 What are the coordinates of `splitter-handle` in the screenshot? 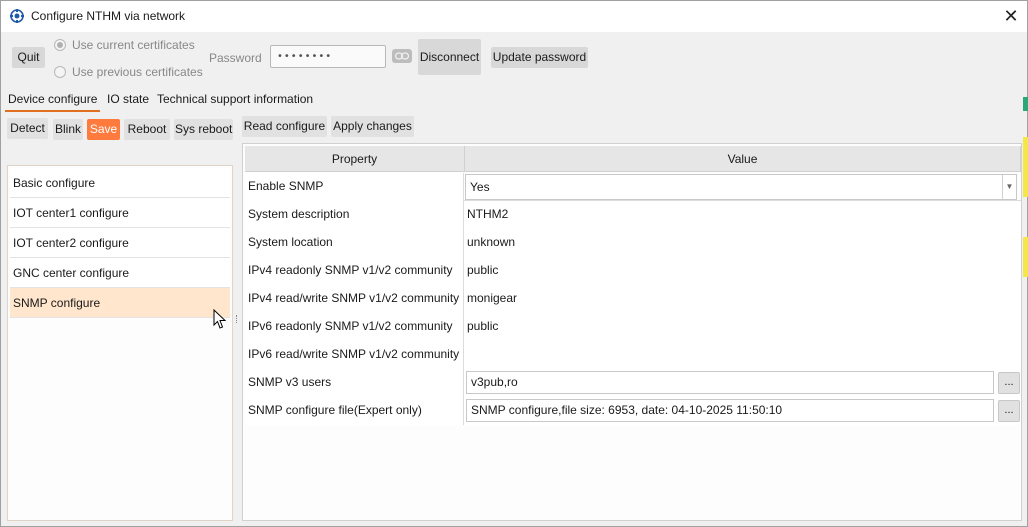 It's located at (237, 319).